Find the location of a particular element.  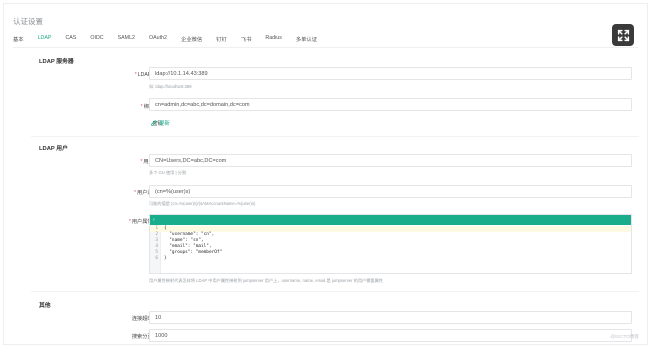

tab-oidc: OIDC is located at coordinates (96, 41).